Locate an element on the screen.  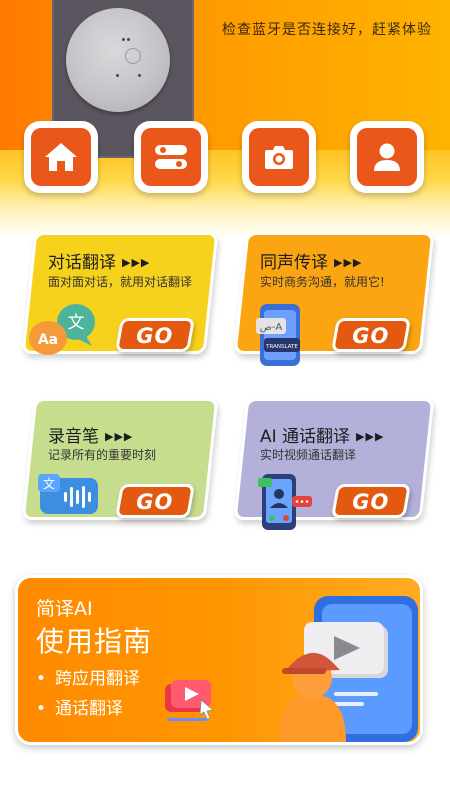
card-subtitle: 实时商务沟通，就用它! is located at coordinates (322, 282).